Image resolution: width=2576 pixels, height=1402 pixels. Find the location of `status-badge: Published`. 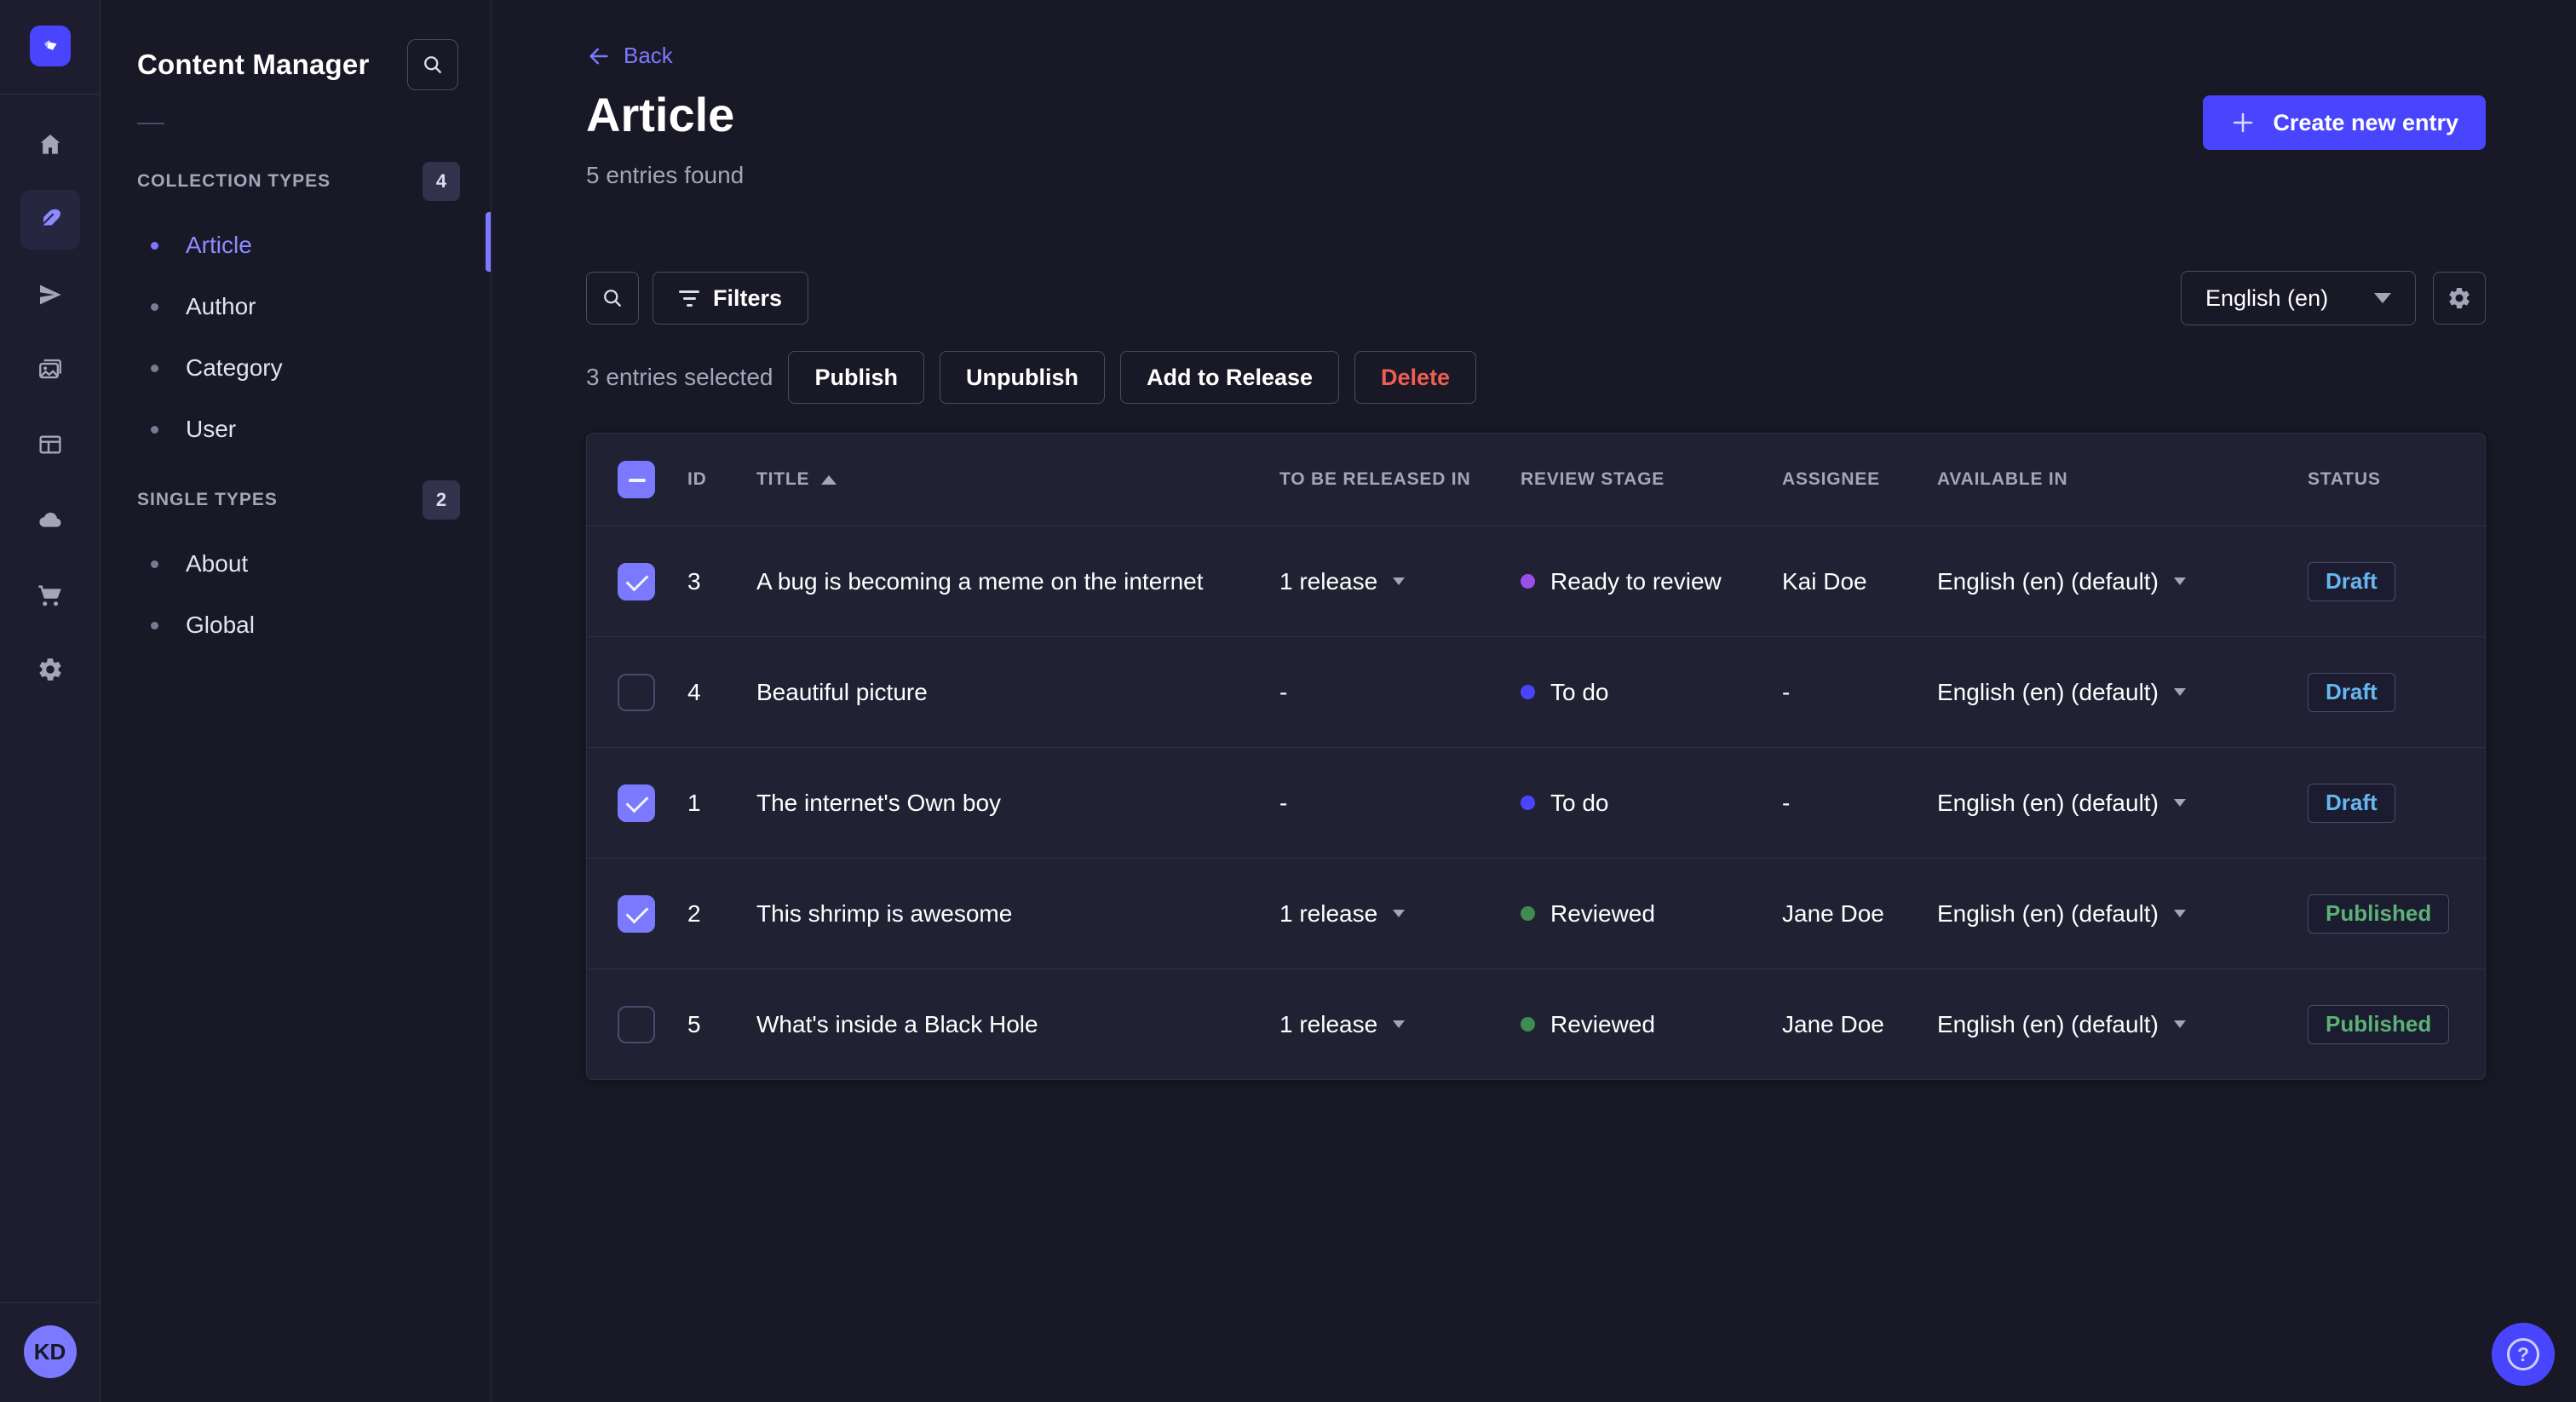

status-badge: Published is located at coordinates (2379, 913).